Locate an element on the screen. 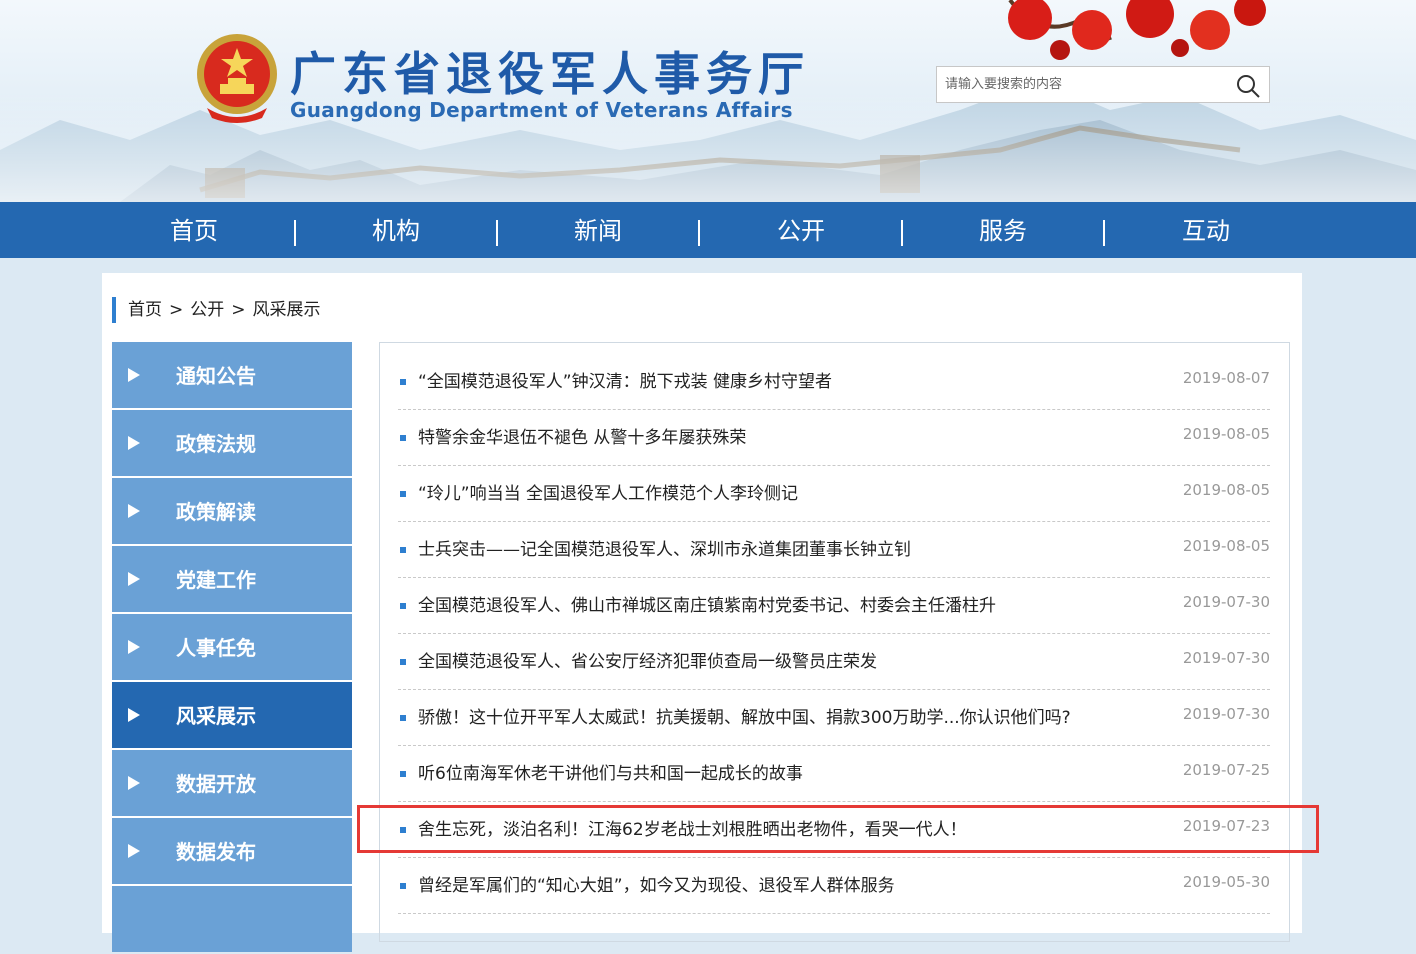  sidebar-item-showcase: 风采展示 is located at coordinates (232, 715).